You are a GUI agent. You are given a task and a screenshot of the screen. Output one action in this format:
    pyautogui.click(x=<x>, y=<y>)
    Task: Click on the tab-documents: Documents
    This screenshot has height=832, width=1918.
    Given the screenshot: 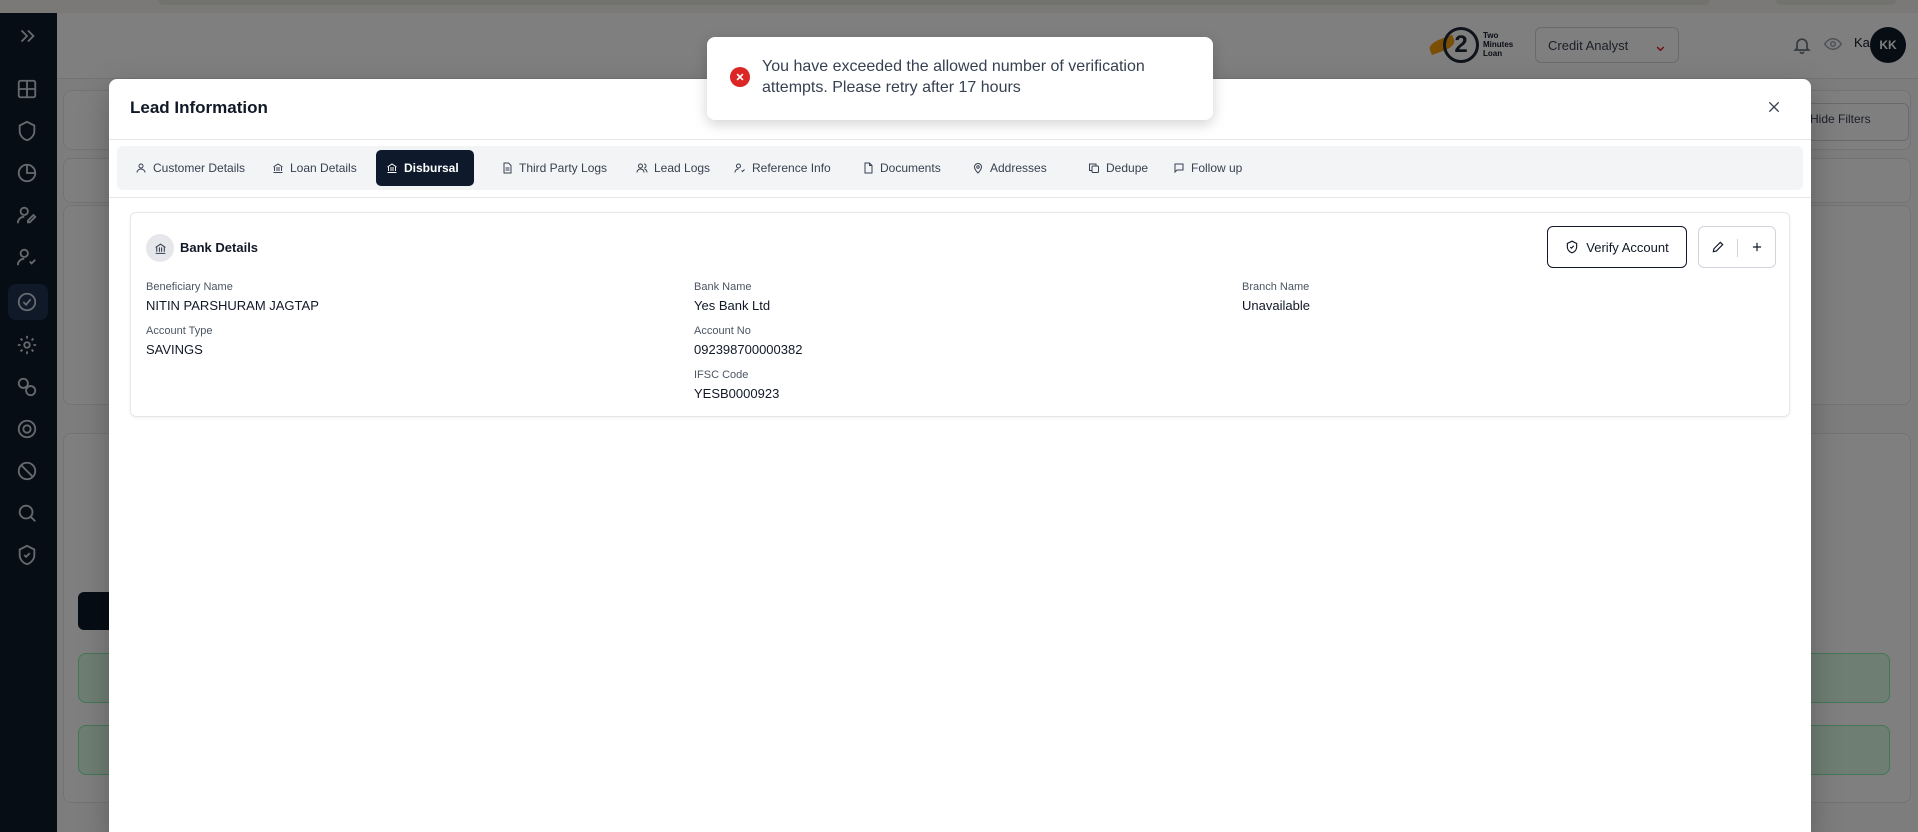 What is the action you would take?
    pyautogui.click(x=901, y=168)
    